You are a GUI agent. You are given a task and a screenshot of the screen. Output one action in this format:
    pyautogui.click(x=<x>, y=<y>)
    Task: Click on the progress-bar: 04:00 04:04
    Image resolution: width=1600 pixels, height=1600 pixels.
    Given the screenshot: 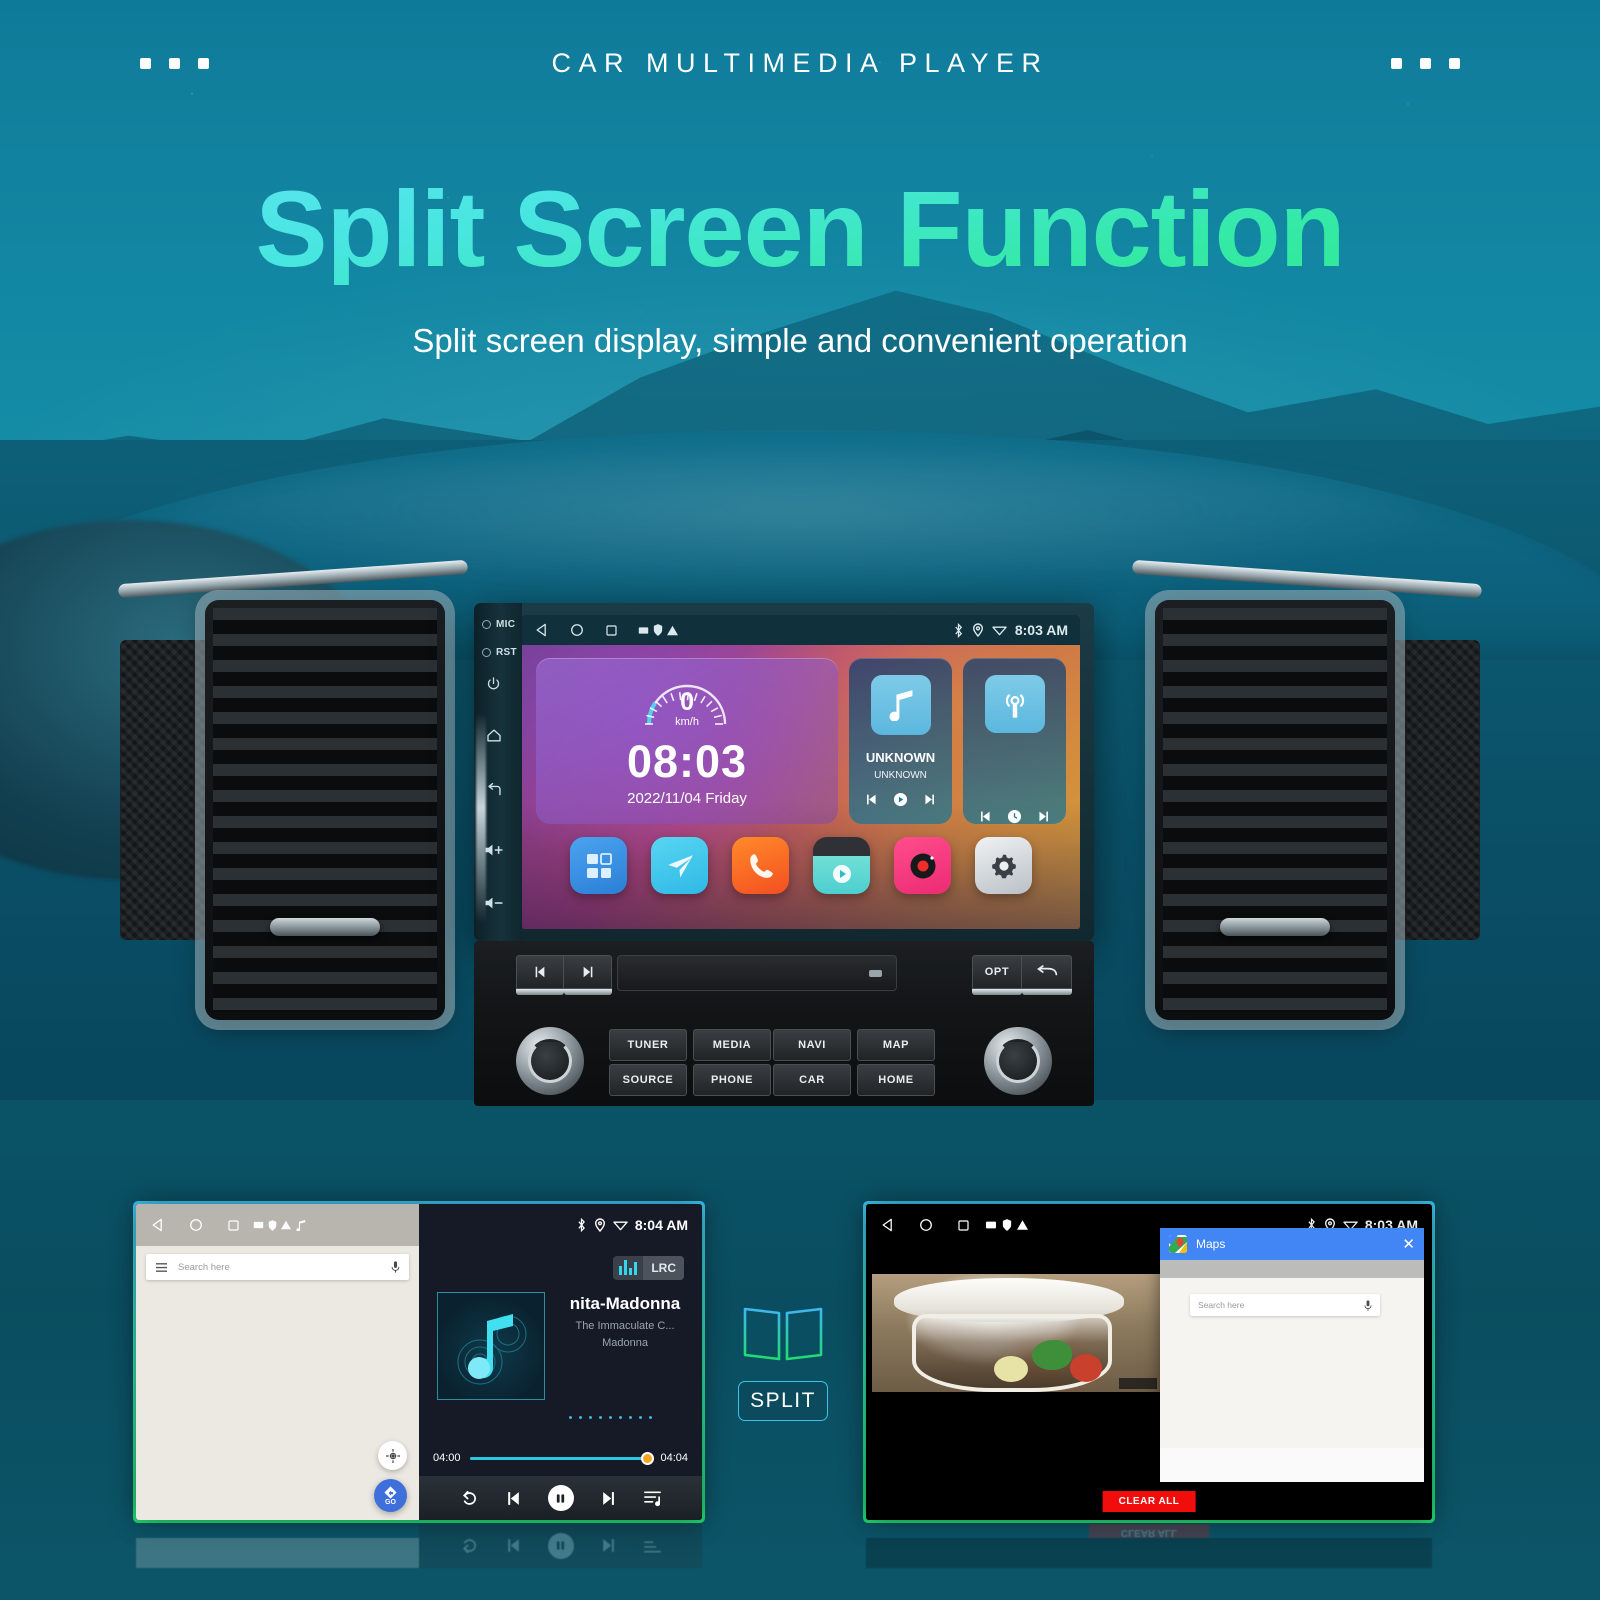 What is the action you would take?
    pyautogui.click(x=560, y=1458)
    